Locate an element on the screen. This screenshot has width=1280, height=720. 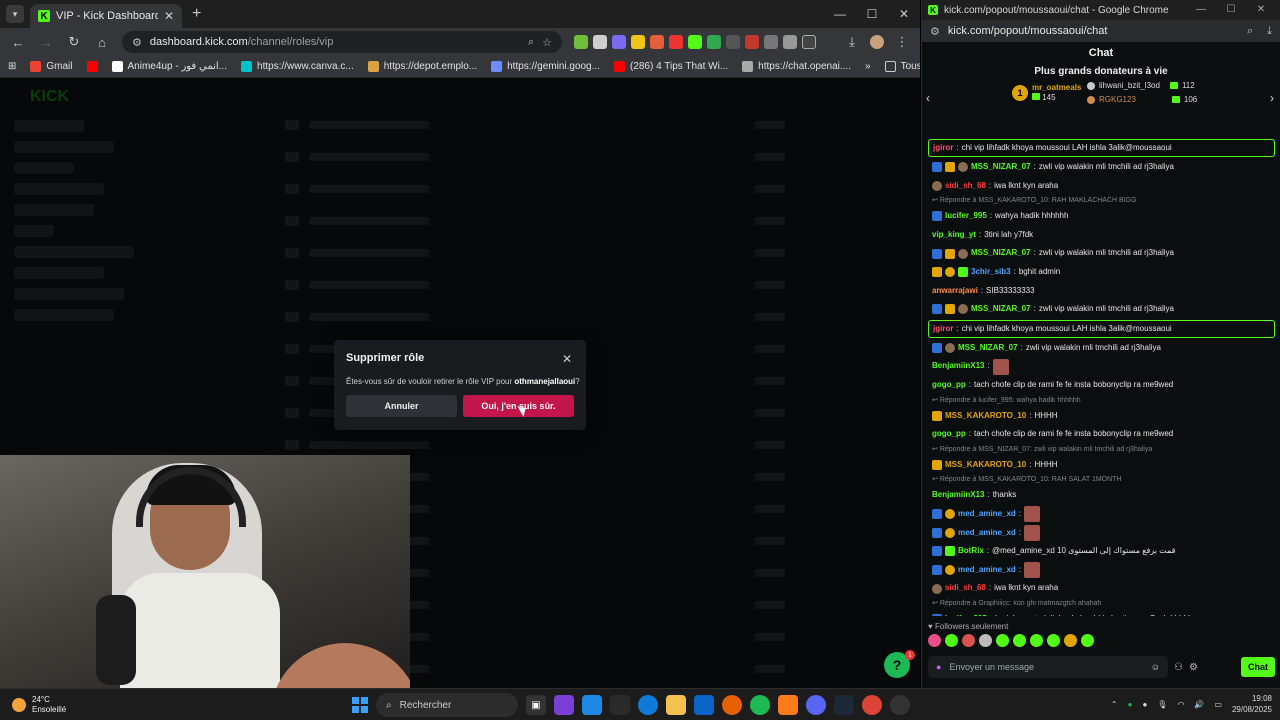
chat-username: lucifer_995 is located at coordinates (966, 216).